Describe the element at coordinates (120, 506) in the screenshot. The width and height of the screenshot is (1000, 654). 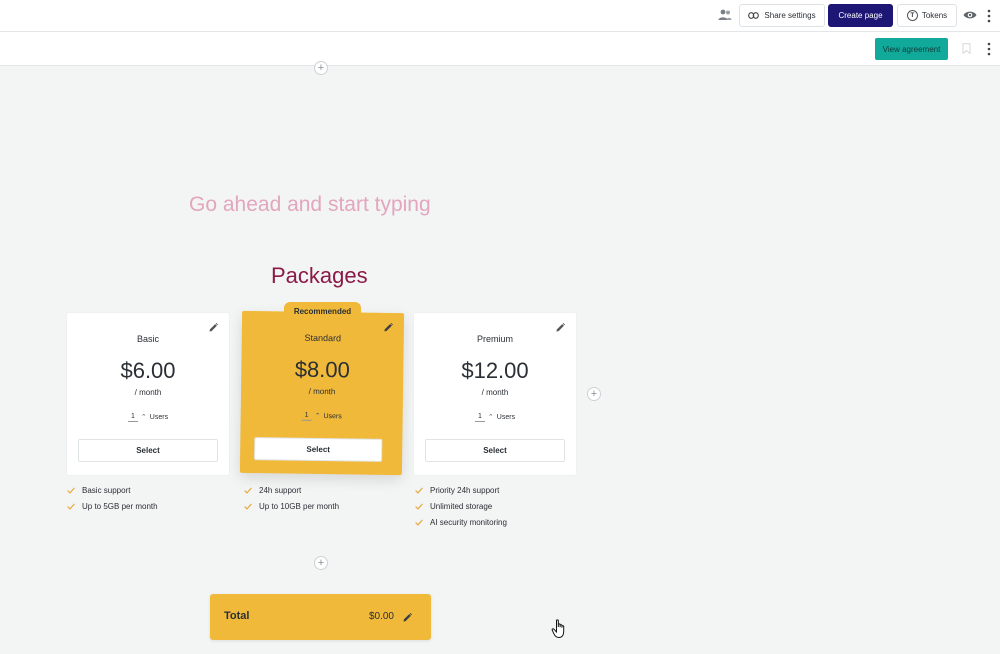
I see `feature-text: Up to 5GB per month` at that location.